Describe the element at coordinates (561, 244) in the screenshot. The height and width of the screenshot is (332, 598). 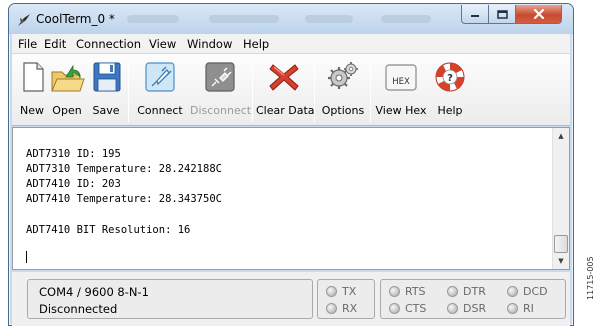
I see `scroll-thumb` at that location.